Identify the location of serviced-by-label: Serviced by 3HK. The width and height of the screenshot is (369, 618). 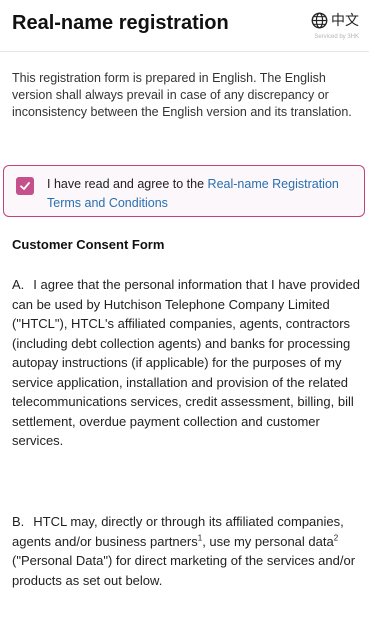
(336, 37).